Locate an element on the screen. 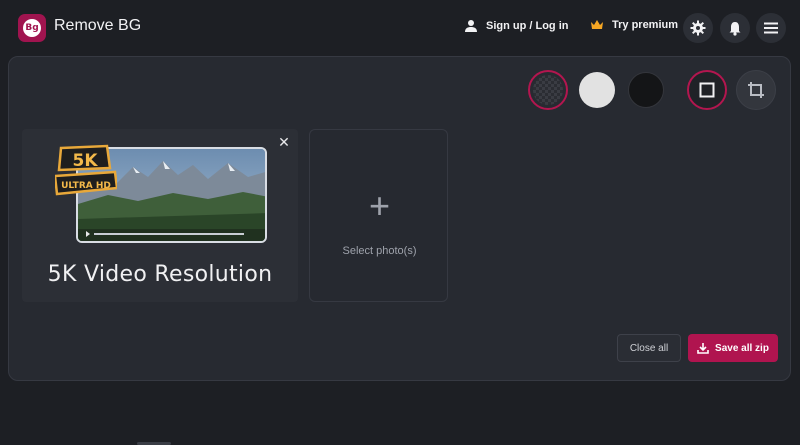 Image resolution: width=800 pixels, height=445 pixels. crown-icon is located at coordinates (597, 24).